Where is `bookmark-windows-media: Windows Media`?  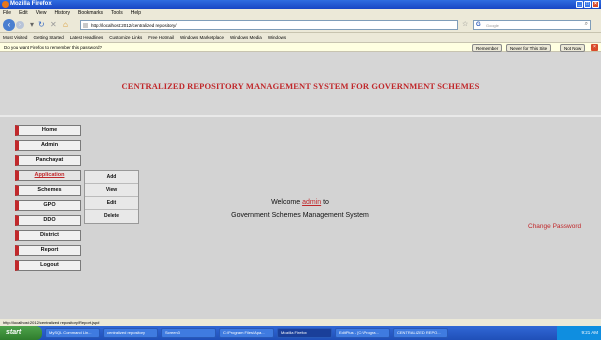
bookmark-windows-media: Windows Media is located at coordinates (246, 37).